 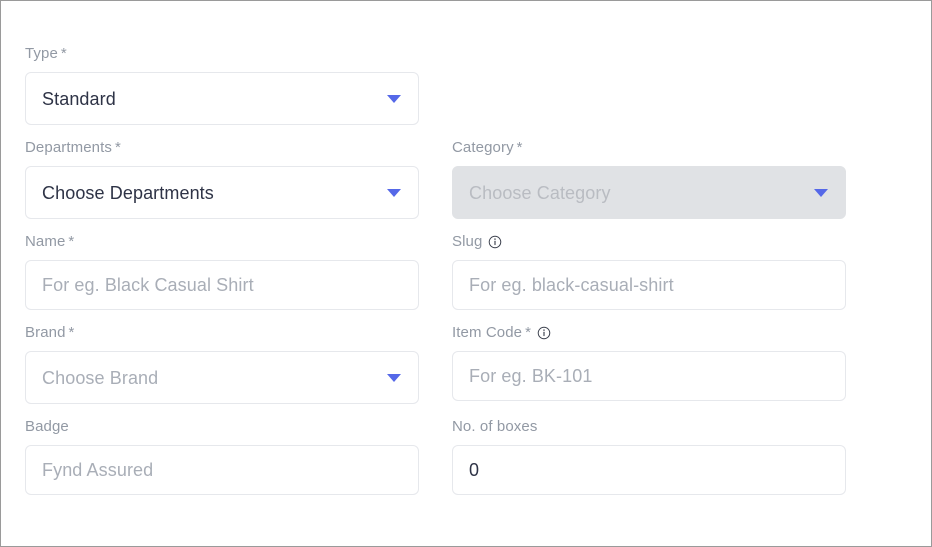 I want to click on input-badge: Fynd Assured, so click(x=222, y=470).